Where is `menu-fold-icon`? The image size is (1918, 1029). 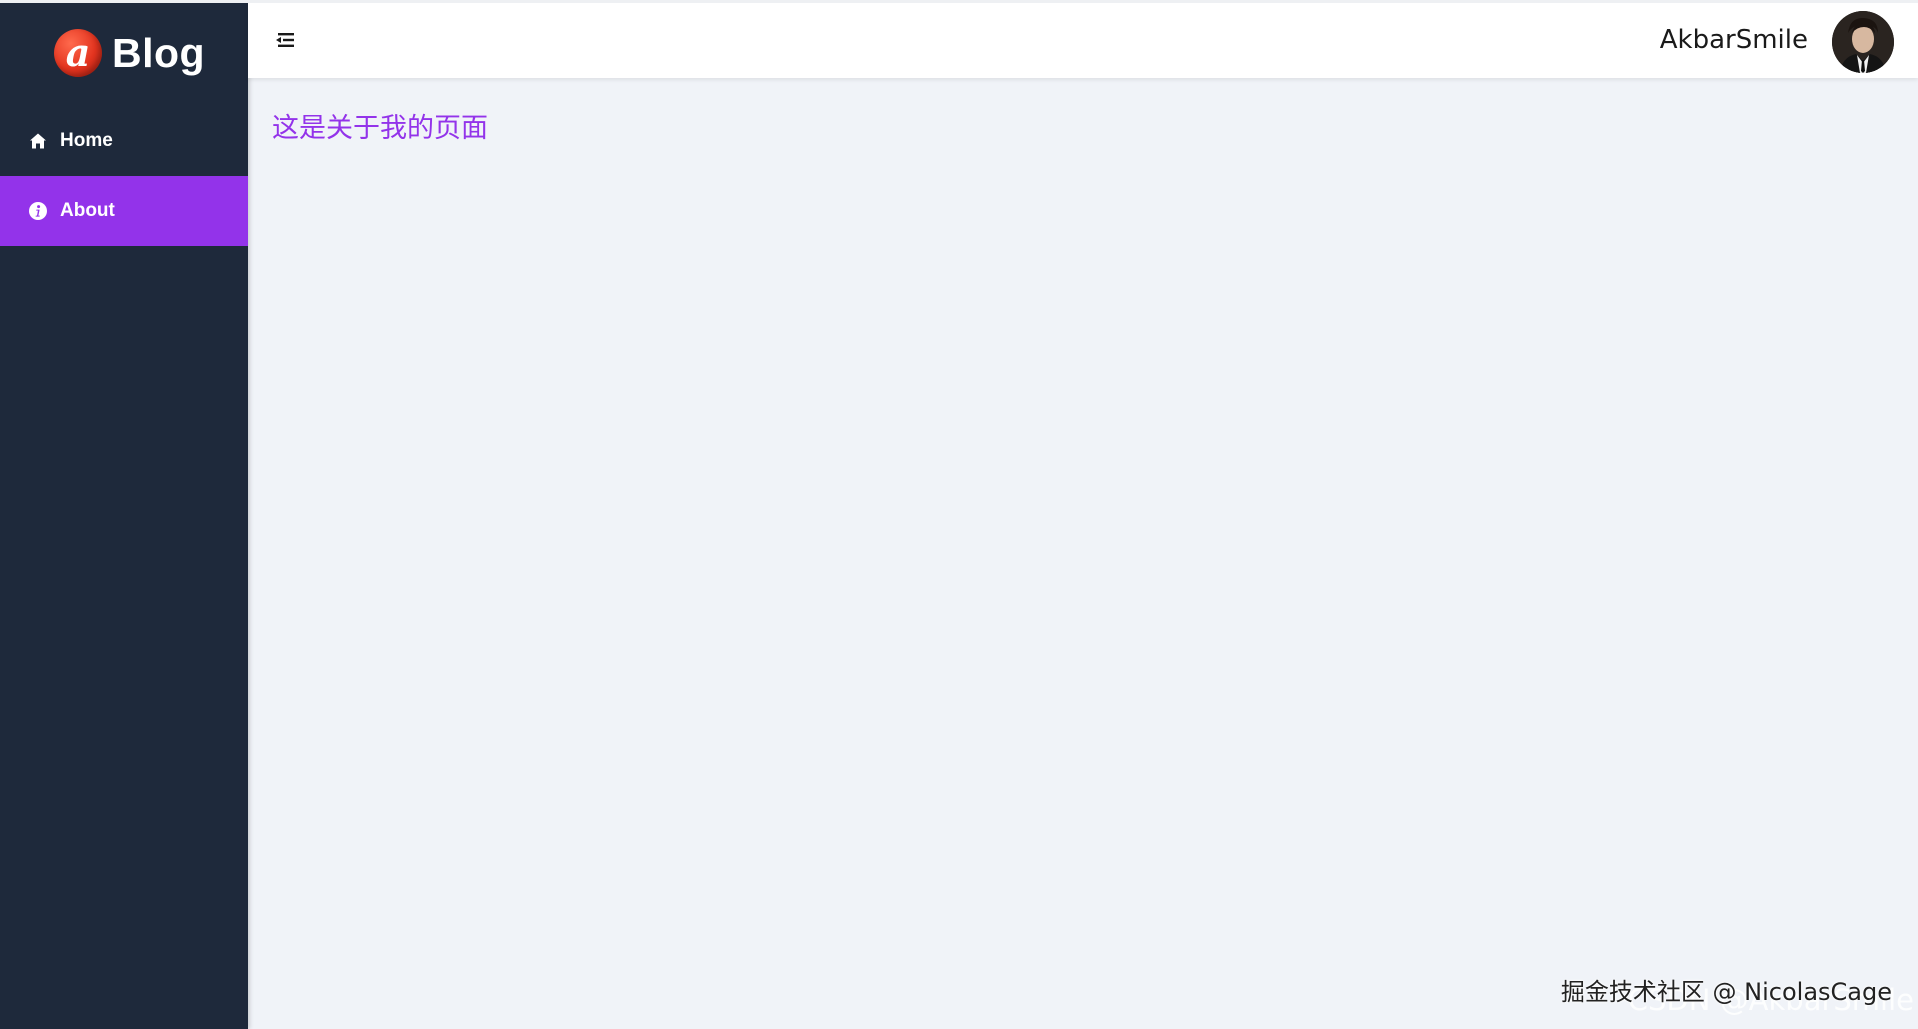 menu-fold-icon is located at coordinates (285, 40).